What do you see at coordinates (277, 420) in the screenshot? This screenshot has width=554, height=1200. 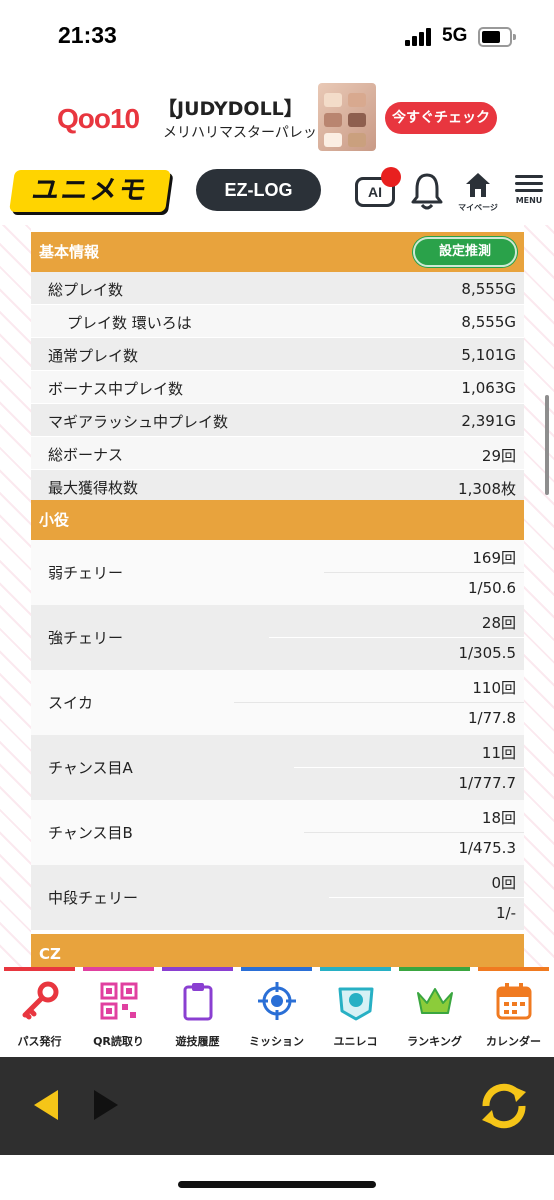 I see `info-row: マギアラッシュ中プレイ数 2,391G` at bounding box center [277, 420].